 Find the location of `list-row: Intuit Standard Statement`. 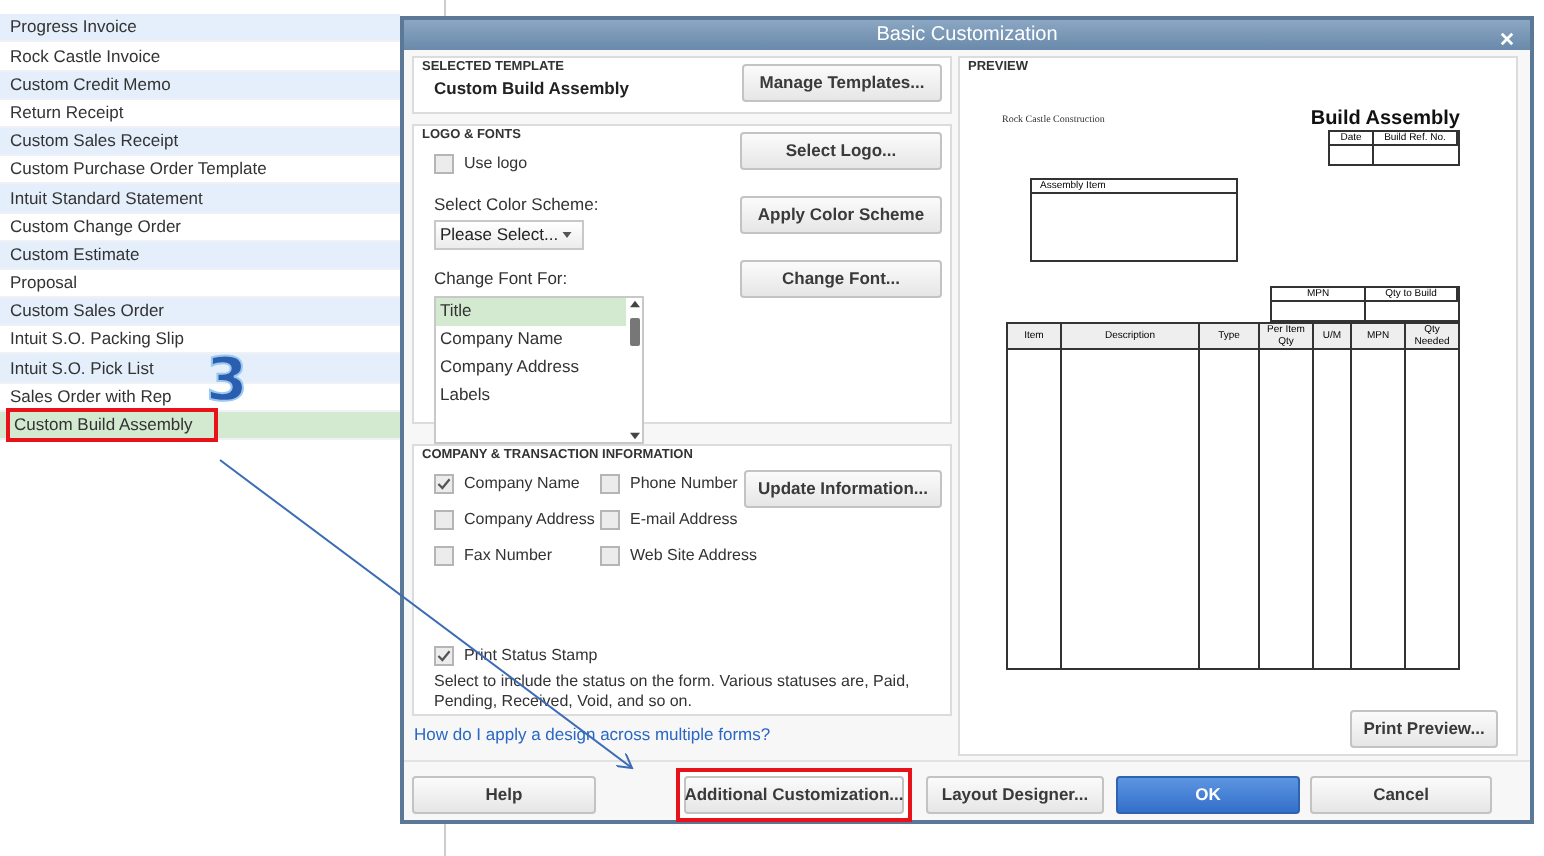

list-row: Intuit Standard Statement is located at coordinates (200, 198).